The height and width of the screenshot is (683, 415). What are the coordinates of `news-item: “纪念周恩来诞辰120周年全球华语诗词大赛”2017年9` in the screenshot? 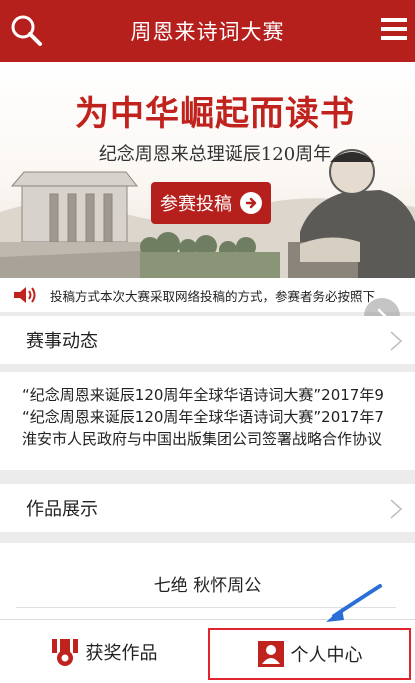 It's located at (207, 395).